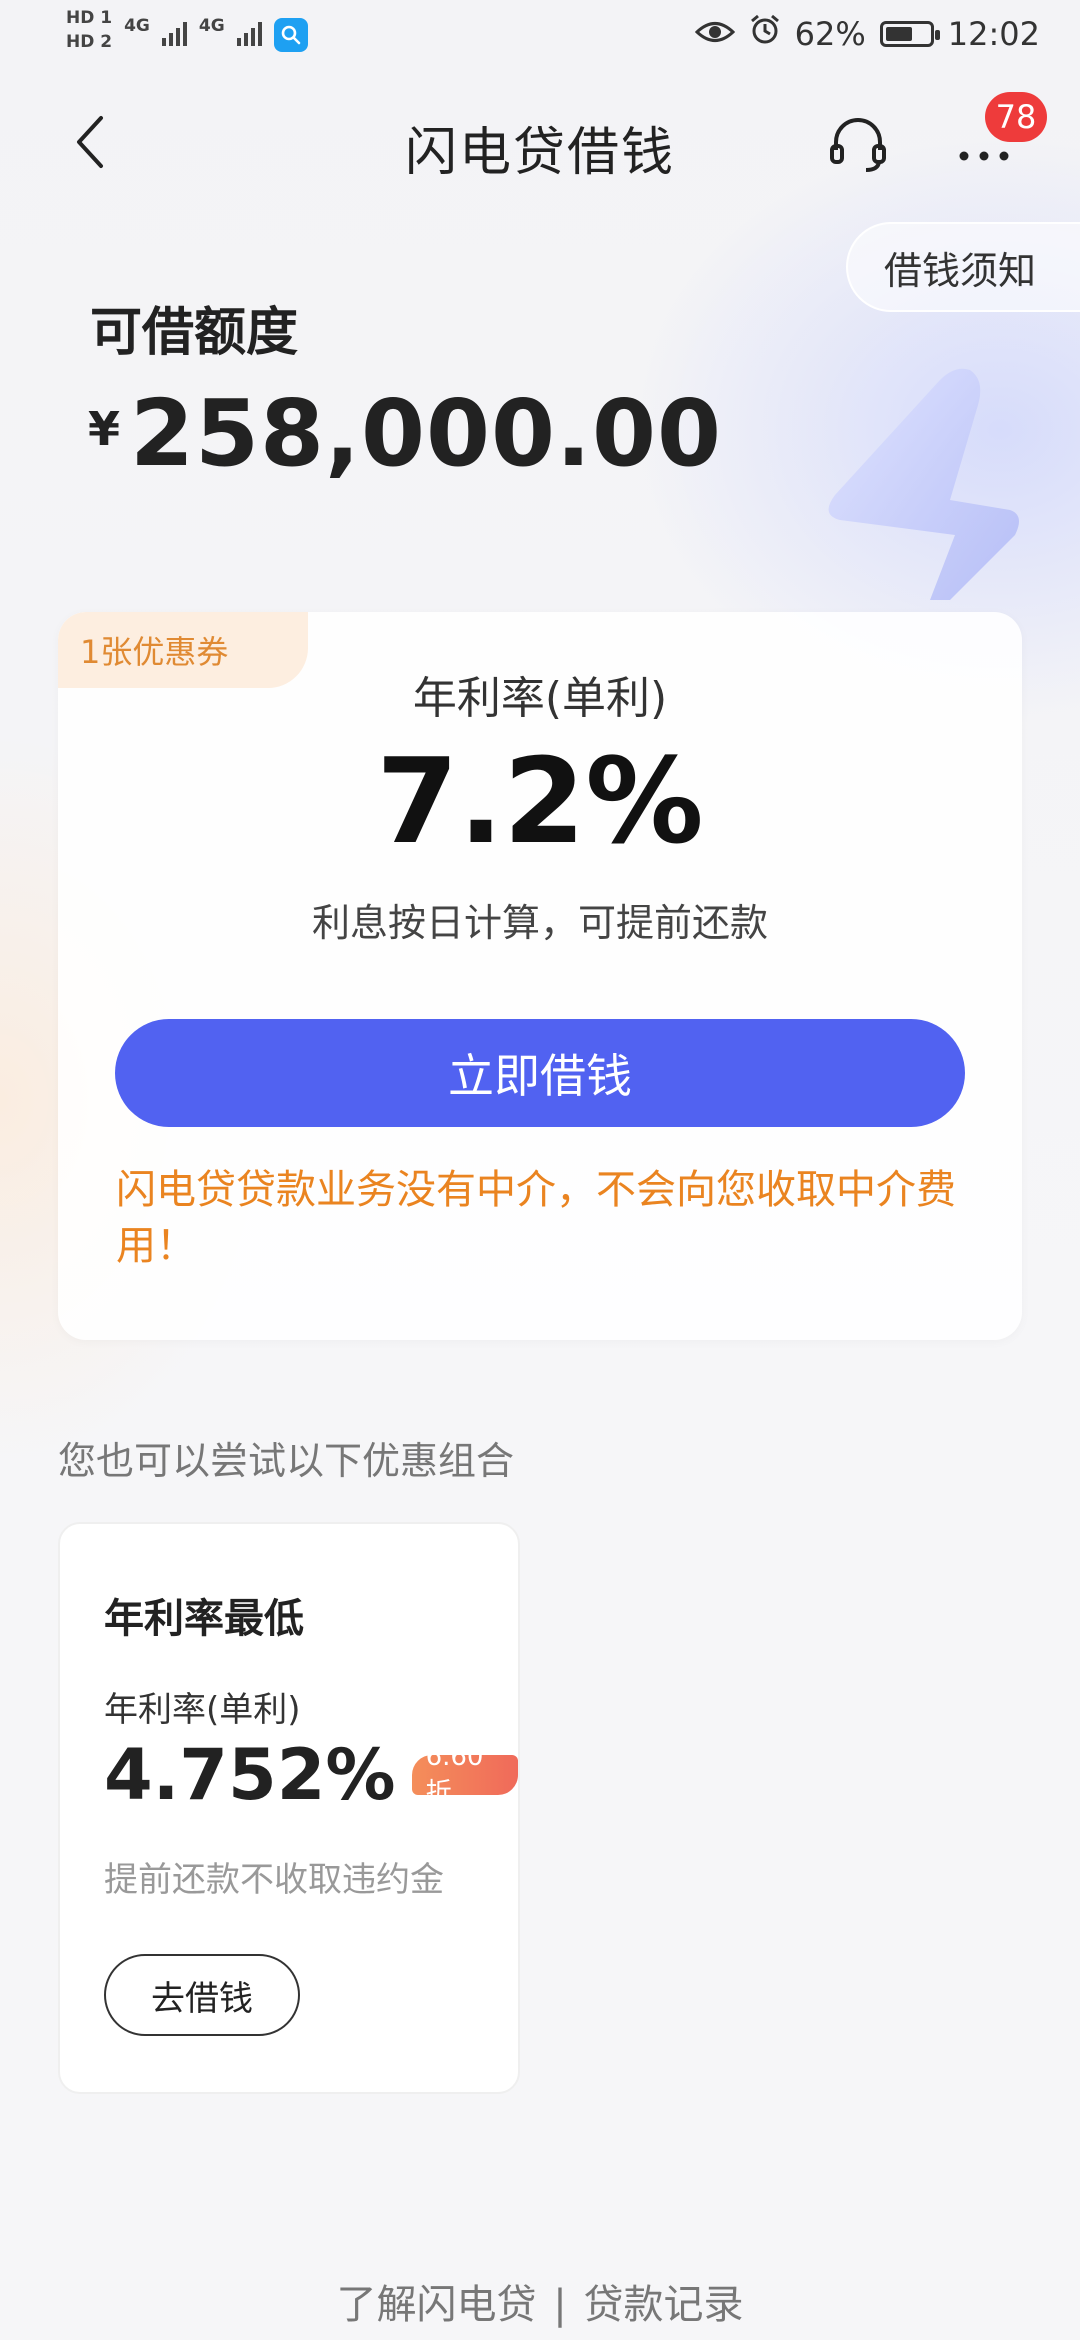  Describe the element at coordinates (540, 2301) in the screenshot. I see `footer-links: 了解闪电贷 | 贷款记录` at that location.